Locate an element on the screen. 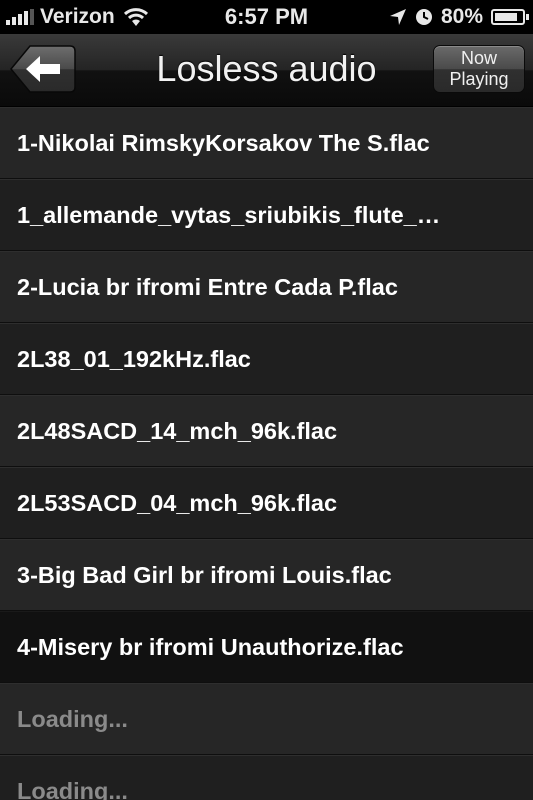 This screenshot has height=800, width=533. list-item: 4-Misery br ifromi Unauthorize.flac is located at coordinates (266, 647).